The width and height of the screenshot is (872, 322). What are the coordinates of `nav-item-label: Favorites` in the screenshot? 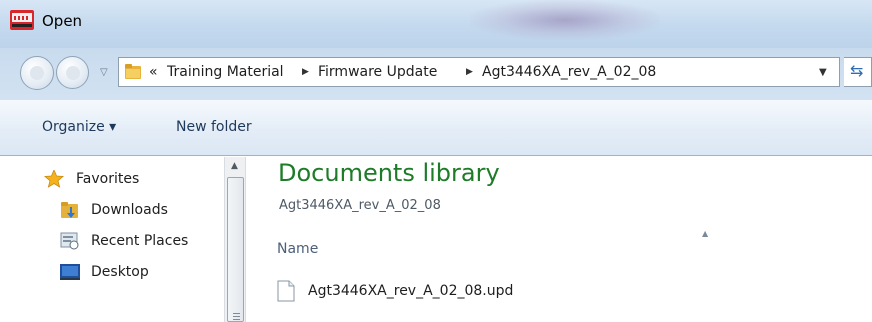 It's located at (108, 179).